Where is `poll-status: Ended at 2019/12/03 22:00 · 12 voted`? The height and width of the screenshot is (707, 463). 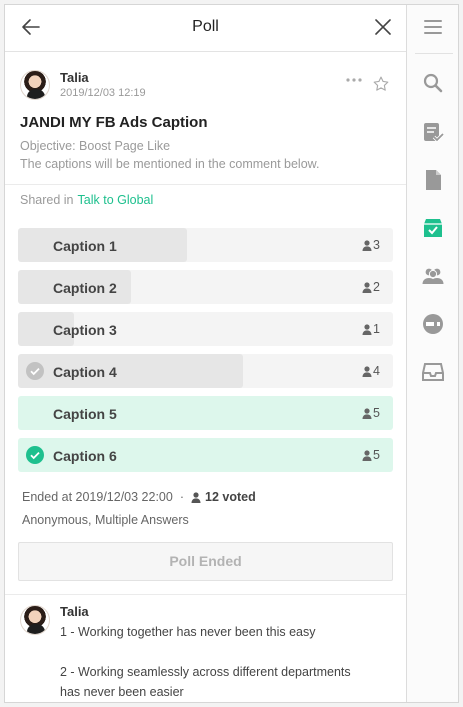
poll-status: Ended at 2019/12/03 22:00 · 12 voted is located at coordinates (139, 497).